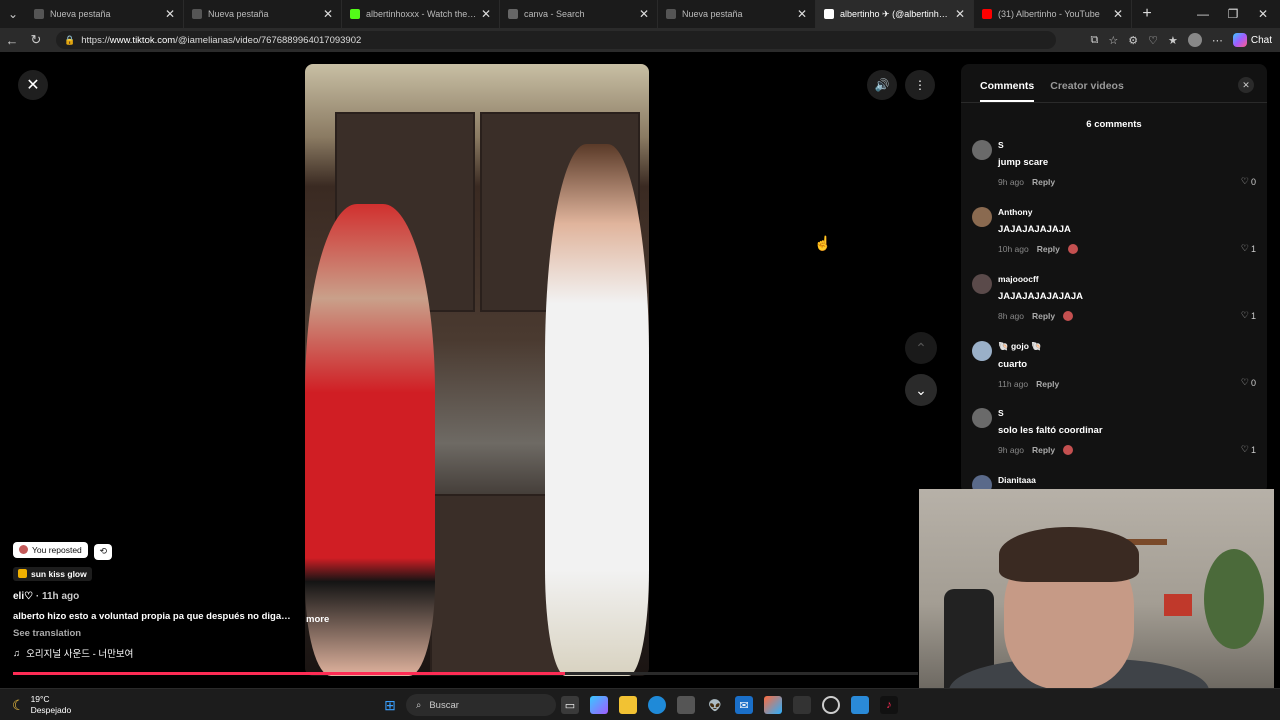 The height and width of the screenshot is (720, 1280). I want to click on browser-tab: albertinhoxxx - Watch the VOD on Kick ✕, so click(421, 14).